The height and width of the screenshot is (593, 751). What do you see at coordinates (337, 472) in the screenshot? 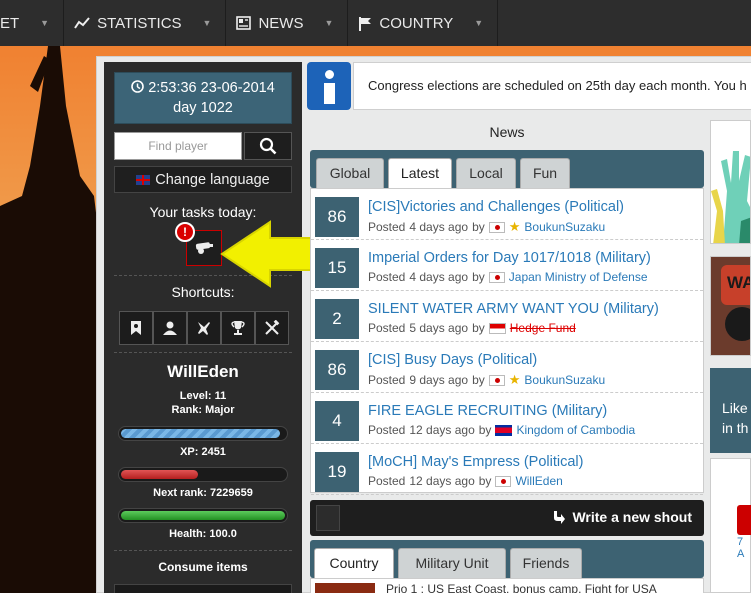
I see `vote-count: 19` at bounding box center [337, 472].